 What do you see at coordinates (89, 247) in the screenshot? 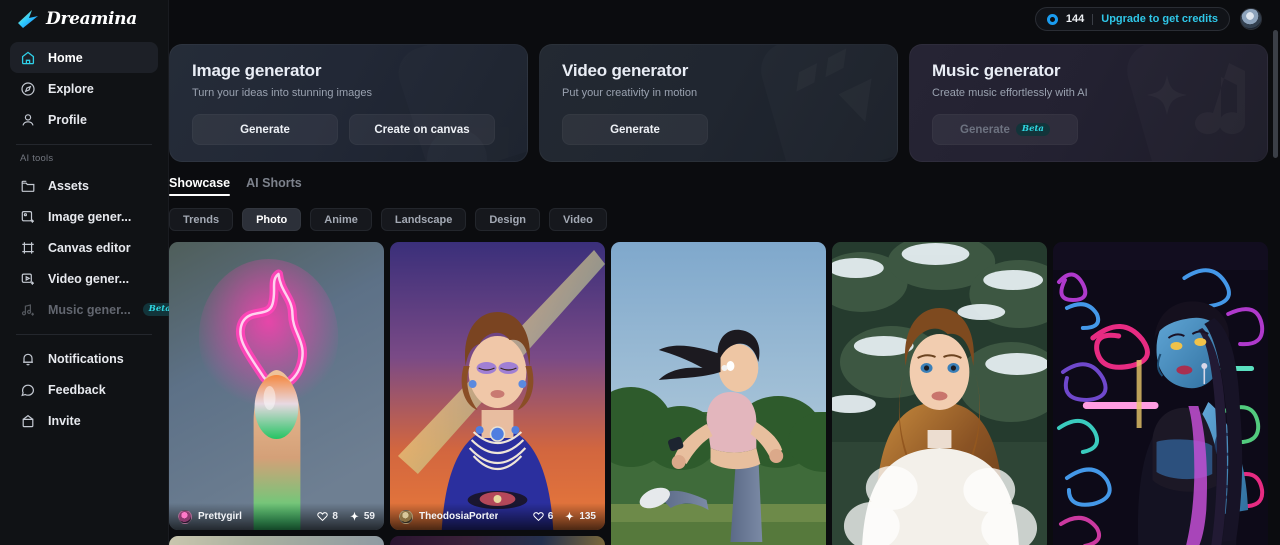
I see `sidebar-item-label: Canvas editor` at bounding box center [89, 247].